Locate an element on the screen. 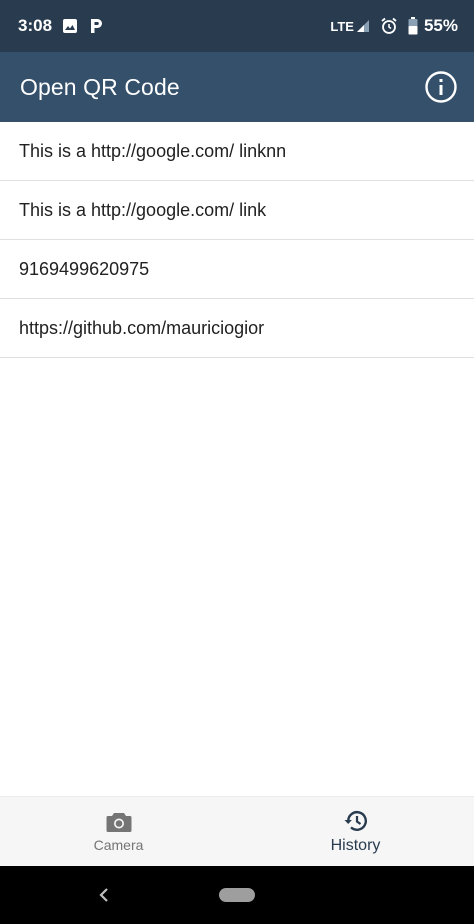 The width and height of the screenshot is (474, 924). list-item-text: This is a http://google.com/ linknn is located at coordinates (153, 150).